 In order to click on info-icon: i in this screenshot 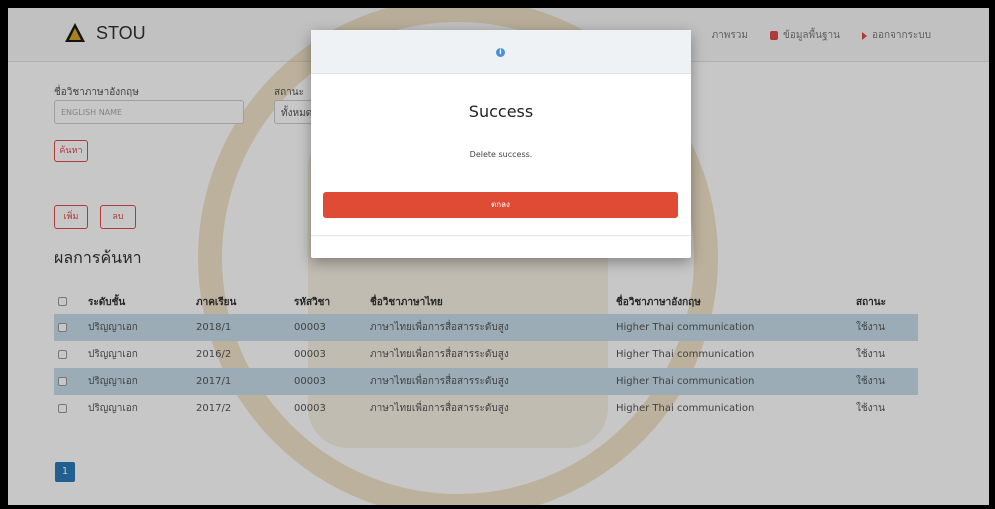, I will do `click(500, 52)`.